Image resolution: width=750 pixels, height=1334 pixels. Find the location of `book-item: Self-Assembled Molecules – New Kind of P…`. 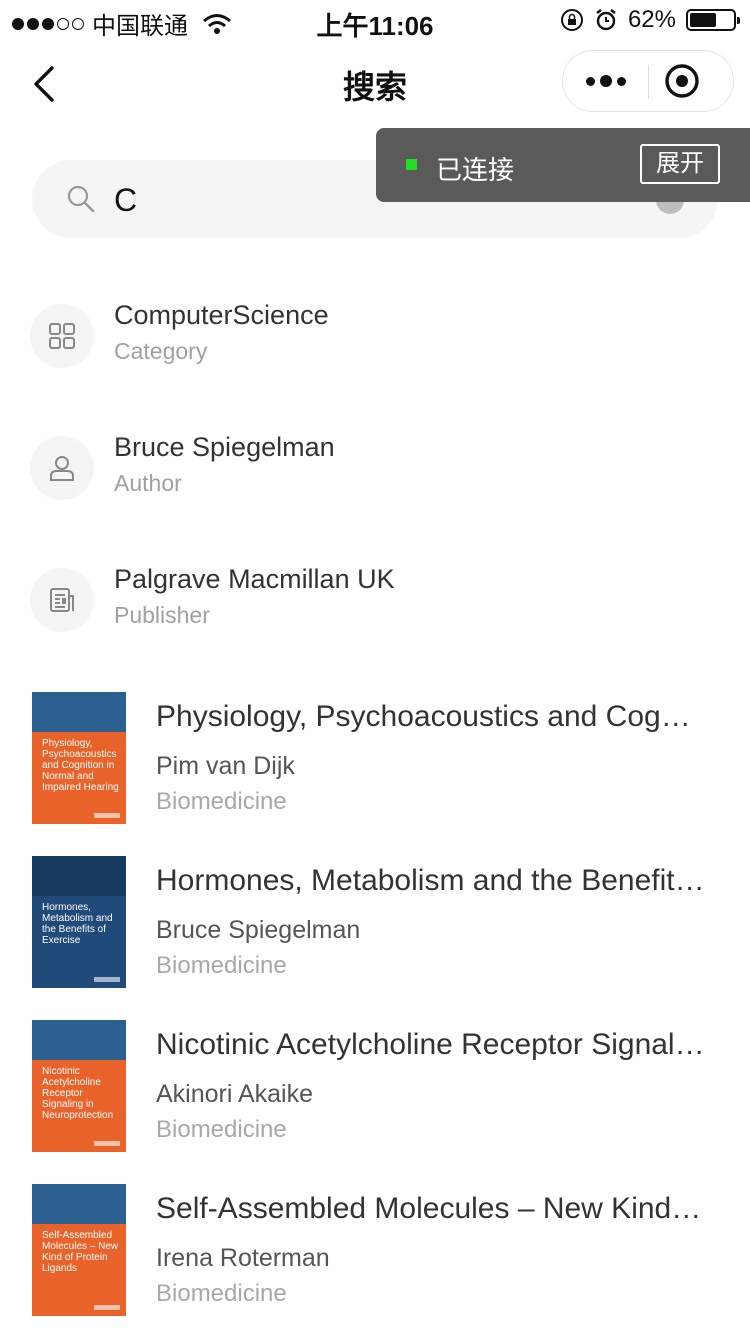

book-item: Self-Assembled Molecules – New Kind of P… is located at coordinates (375, 1254).